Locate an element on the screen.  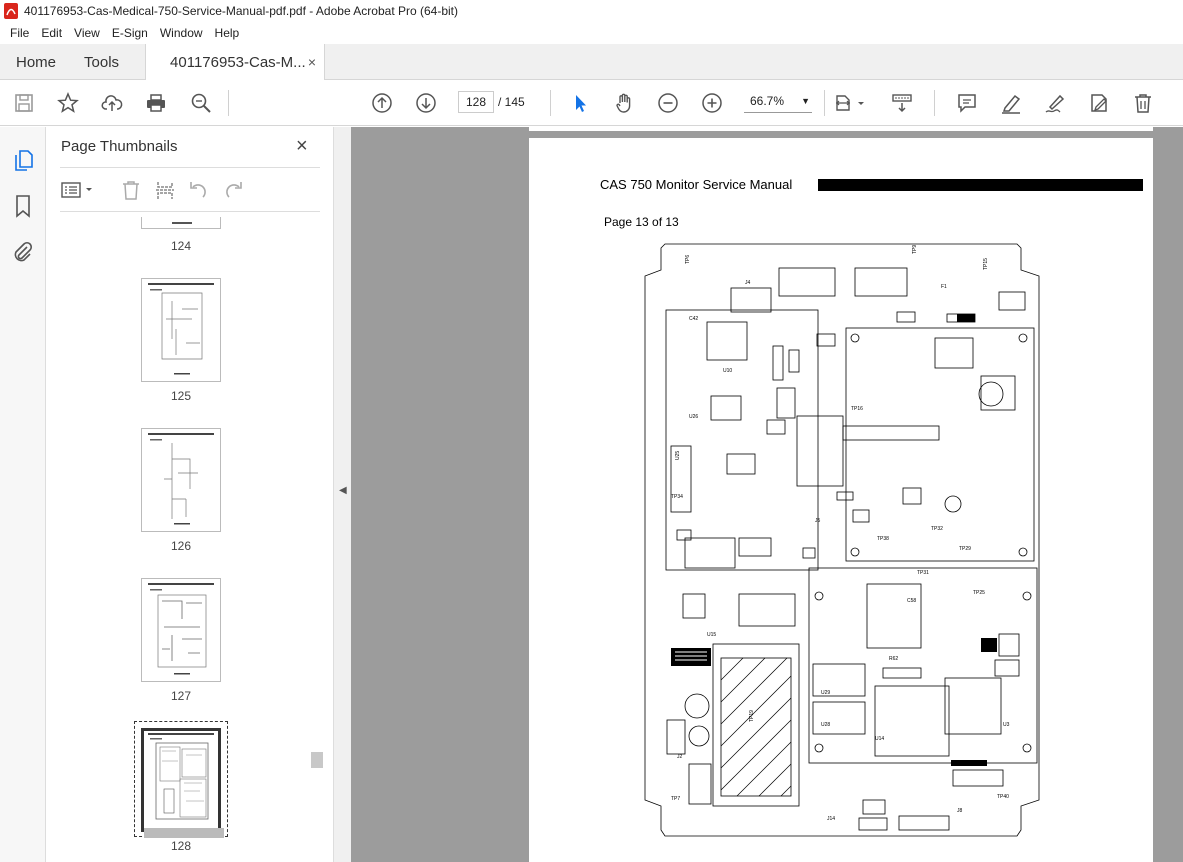
svg-text: J14 is located at coordinates (831, 819).